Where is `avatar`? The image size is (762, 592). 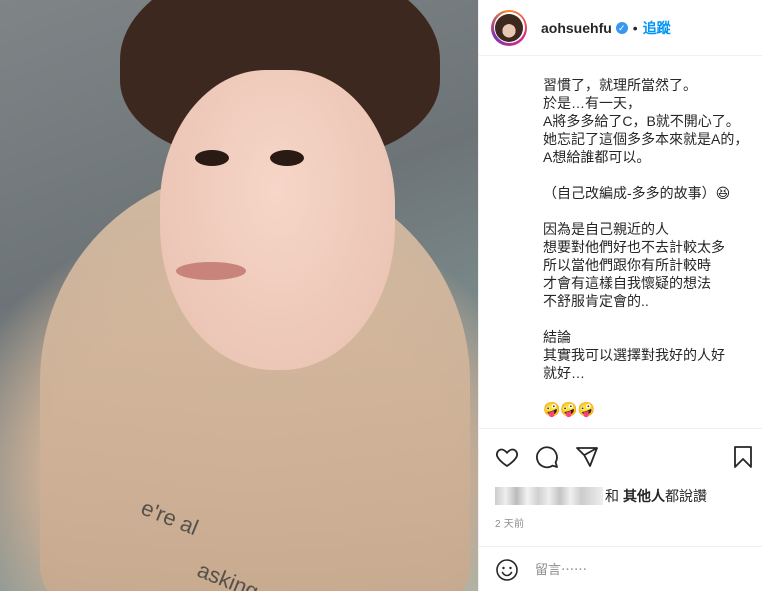
avatar is located at coordinates (509, 27).